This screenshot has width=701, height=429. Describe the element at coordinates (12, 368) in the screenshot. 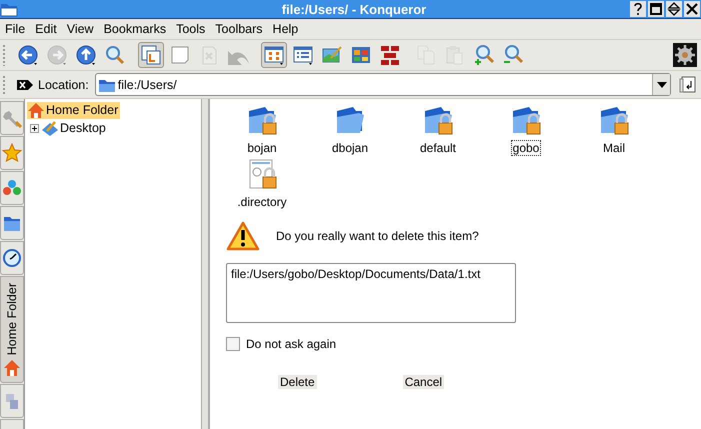

I see `house-icon` at that location.